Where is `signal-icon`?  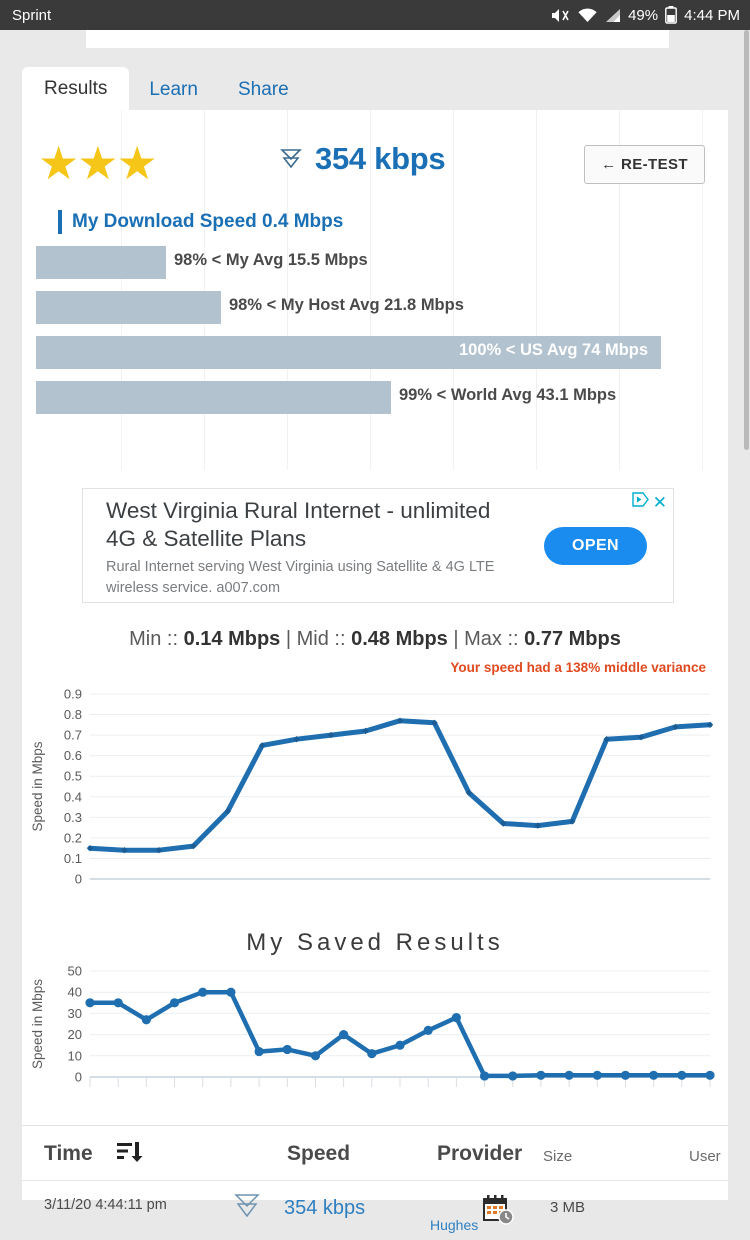
signal-icon is located at coordinates (612, 15).